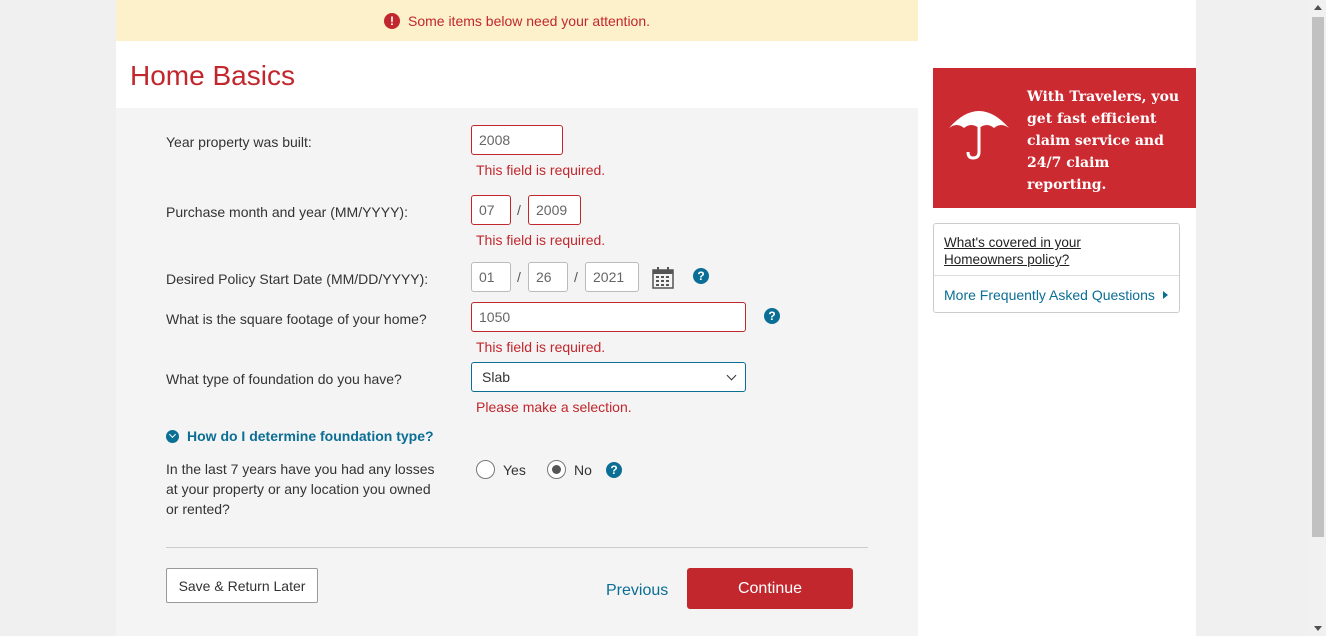 The image size is (1326, 636). Describe the element at coordinates (548, 277) in the screenshot. I see `start-day-input: 26` at that location.